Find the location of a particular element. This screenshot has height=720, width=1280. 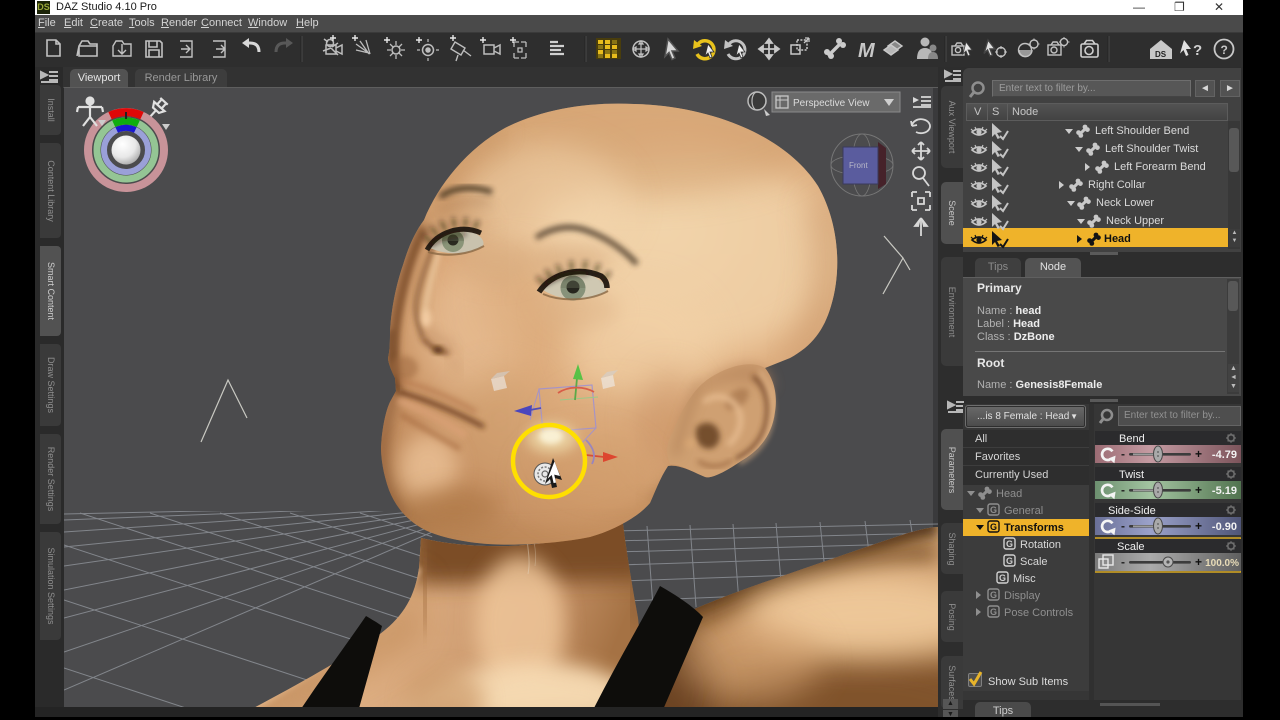

svg-text: Right Collar is located at coordinates (1117, 185).